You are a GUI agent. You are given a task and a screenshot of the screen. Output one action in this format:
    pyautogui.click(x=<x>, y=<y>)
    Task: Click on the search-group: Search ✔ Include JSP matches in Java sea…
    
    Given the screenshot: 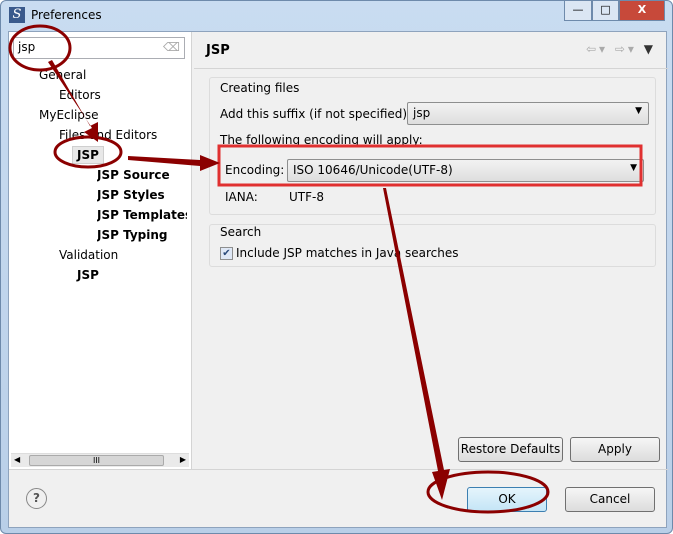 What is the action you would take?
    pyautogui.click(x=432, y=245)
    